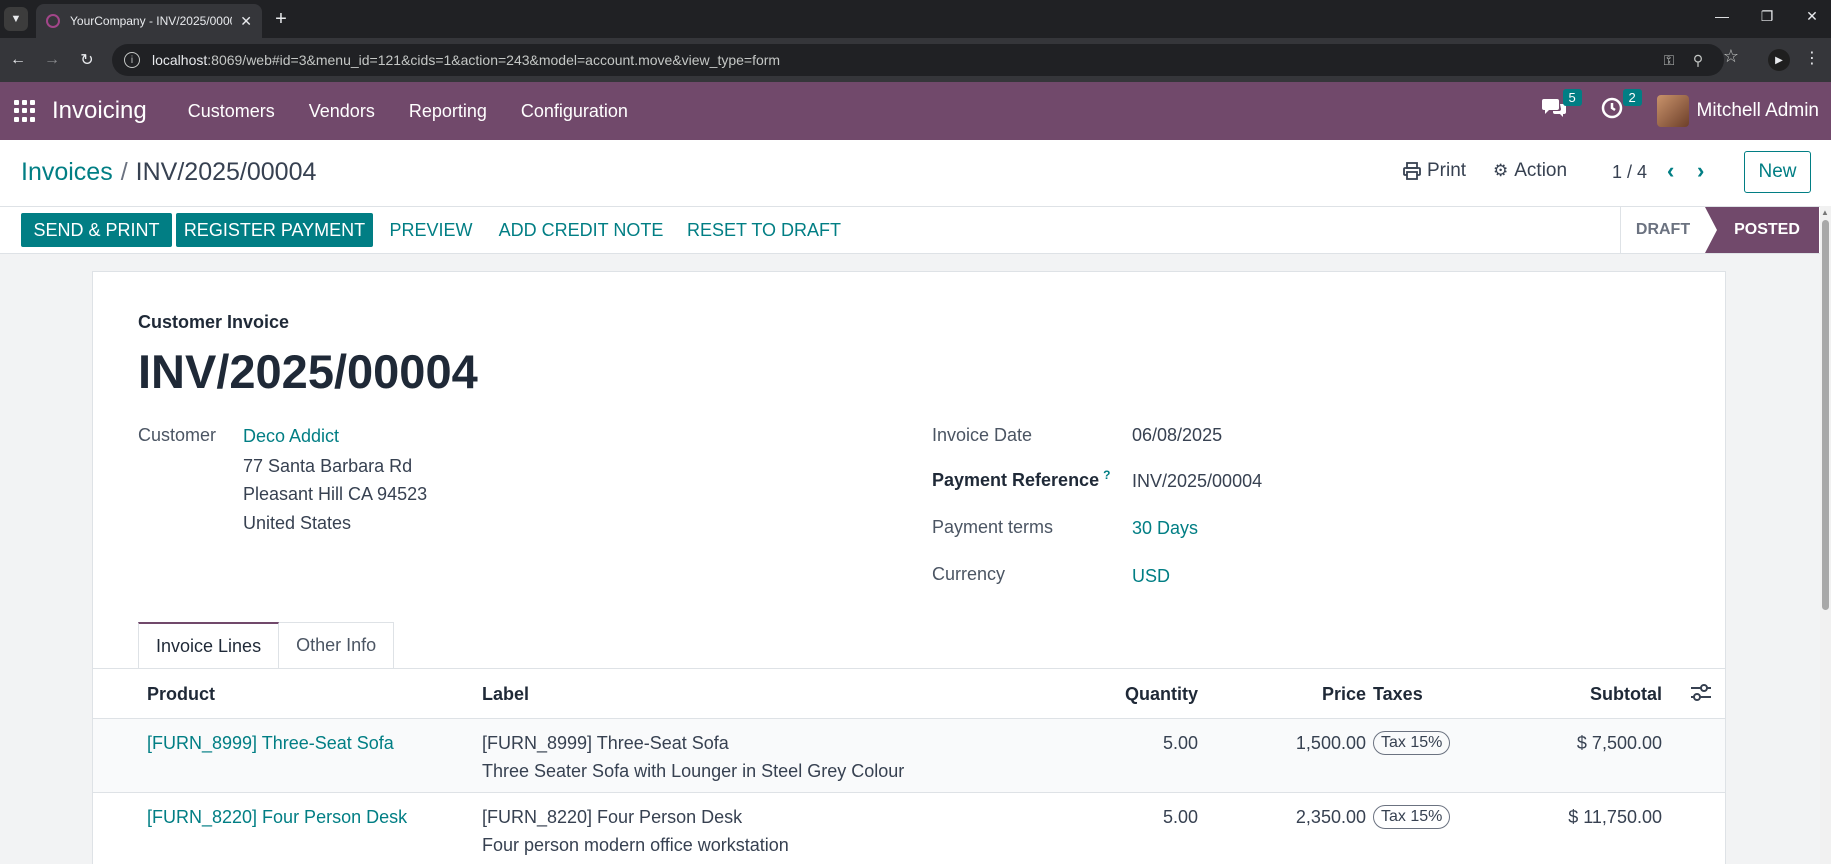  What do you see at coordinates (605, 743) in the screenshot?
I see `line-label: [FURN_8999] Three-Seat Sofa` at bounding box center [605, 743].